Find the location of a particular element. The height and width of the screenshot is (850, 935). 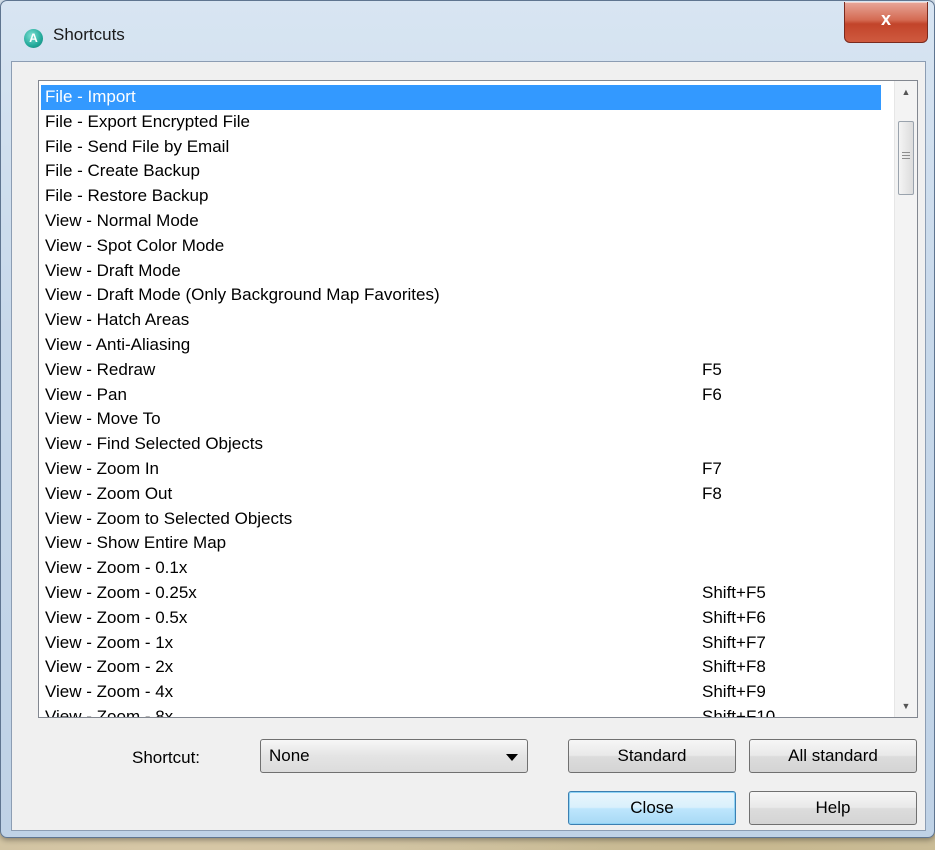

list-item-shortcut: Shift+F5 is located at coordinates (734, 592).